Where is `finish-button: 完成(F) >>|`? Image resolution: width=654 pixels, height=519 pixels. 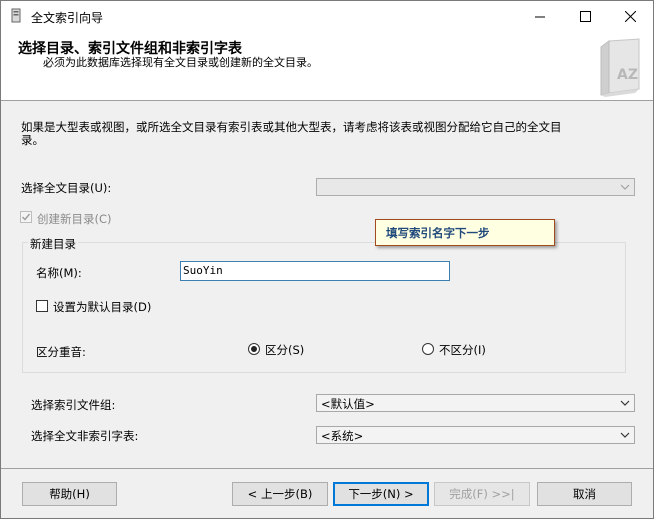
finish-button: 完成(F) >>| is located at coordinates (482, 494).